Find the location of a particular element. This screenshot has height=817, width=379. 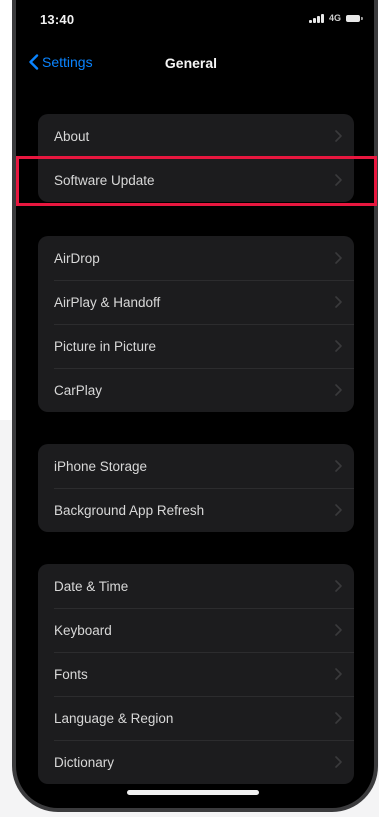

row-label: About is located at coordinates (72, 136).